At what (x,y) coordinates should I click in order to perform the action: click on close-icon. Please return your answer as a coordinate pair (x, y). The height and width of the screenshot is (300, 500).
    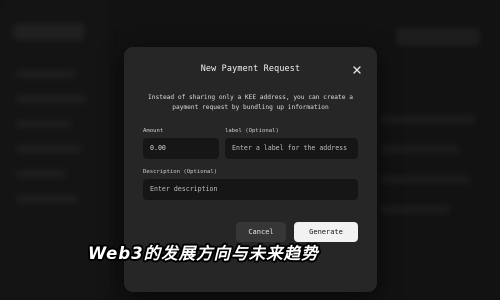
    Looking at the image, I should click on (357, 67).